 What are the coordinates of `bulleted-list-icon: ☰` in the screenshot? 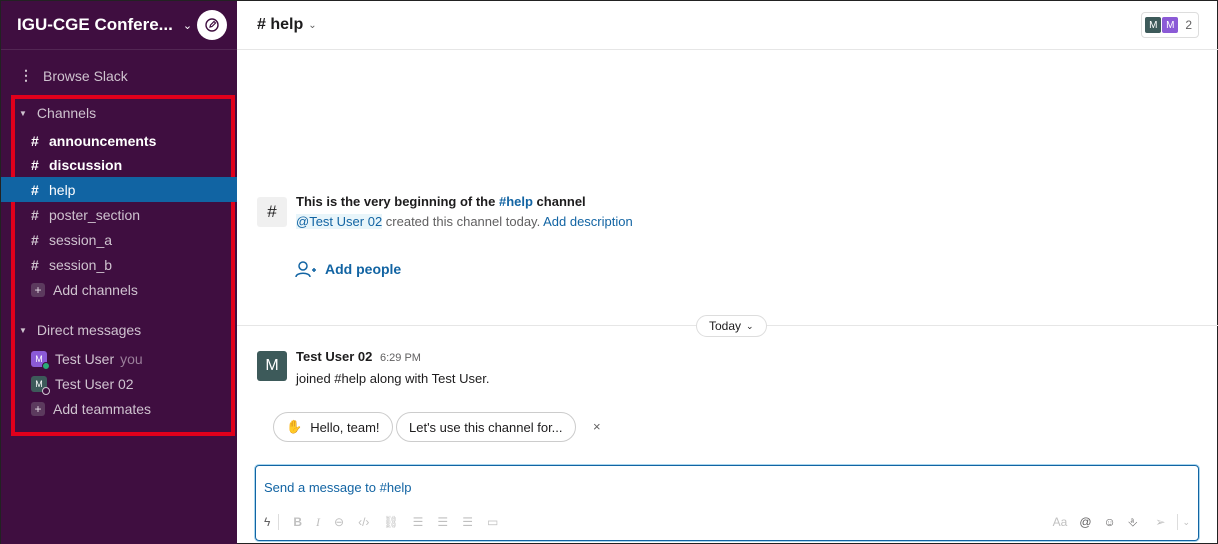 It's located at (442, 522).